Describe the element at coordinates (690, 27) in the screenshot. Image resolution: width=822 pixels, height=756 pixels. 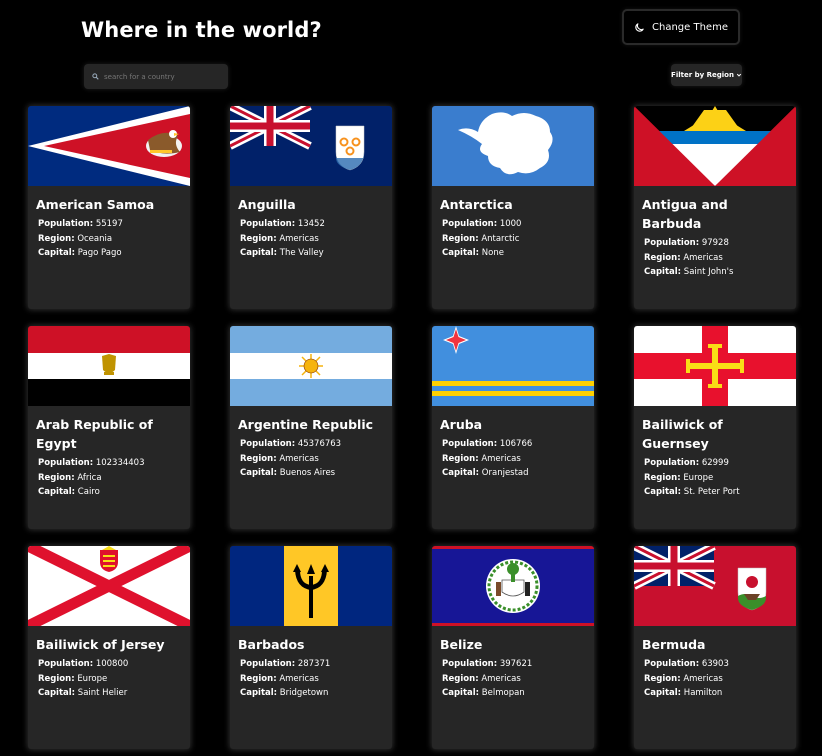
I see `change-theme-label: Change Theme` at that location.